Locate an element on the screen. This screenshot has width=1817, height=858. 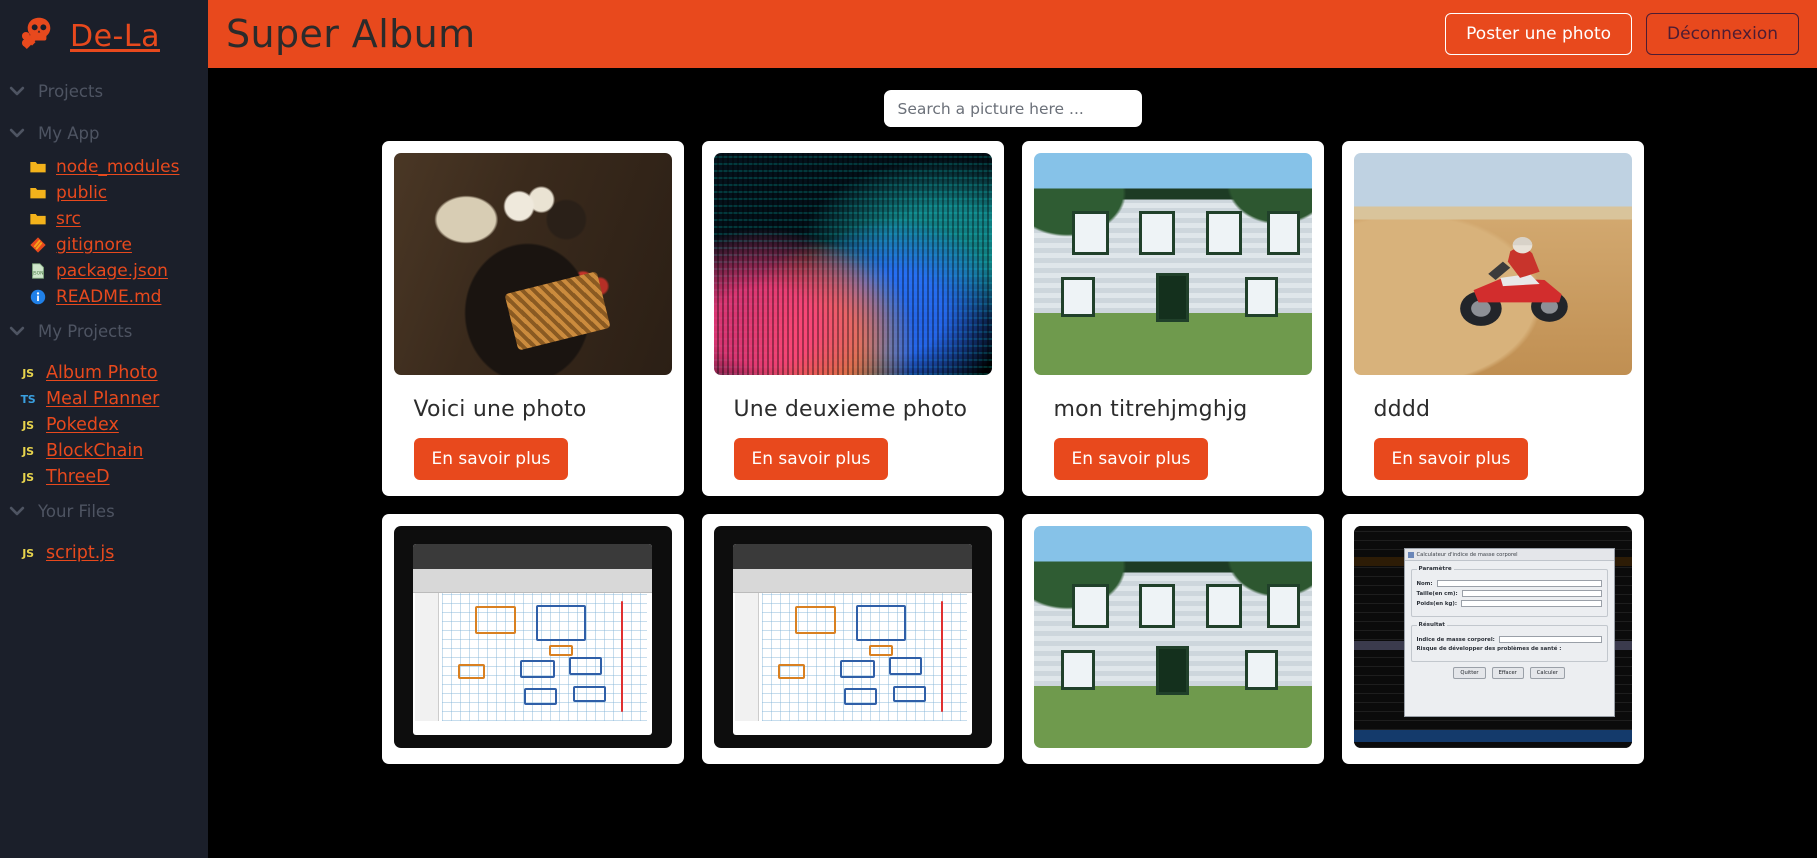
sidebar-group-projects: Projects is located at coordinates (104, 91).